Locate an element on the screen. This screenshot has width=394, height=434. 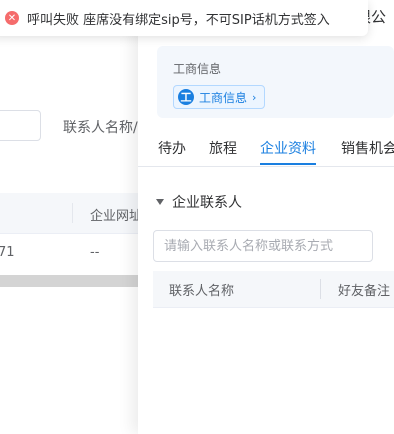
column-separator is located at coordinates (320, 289).